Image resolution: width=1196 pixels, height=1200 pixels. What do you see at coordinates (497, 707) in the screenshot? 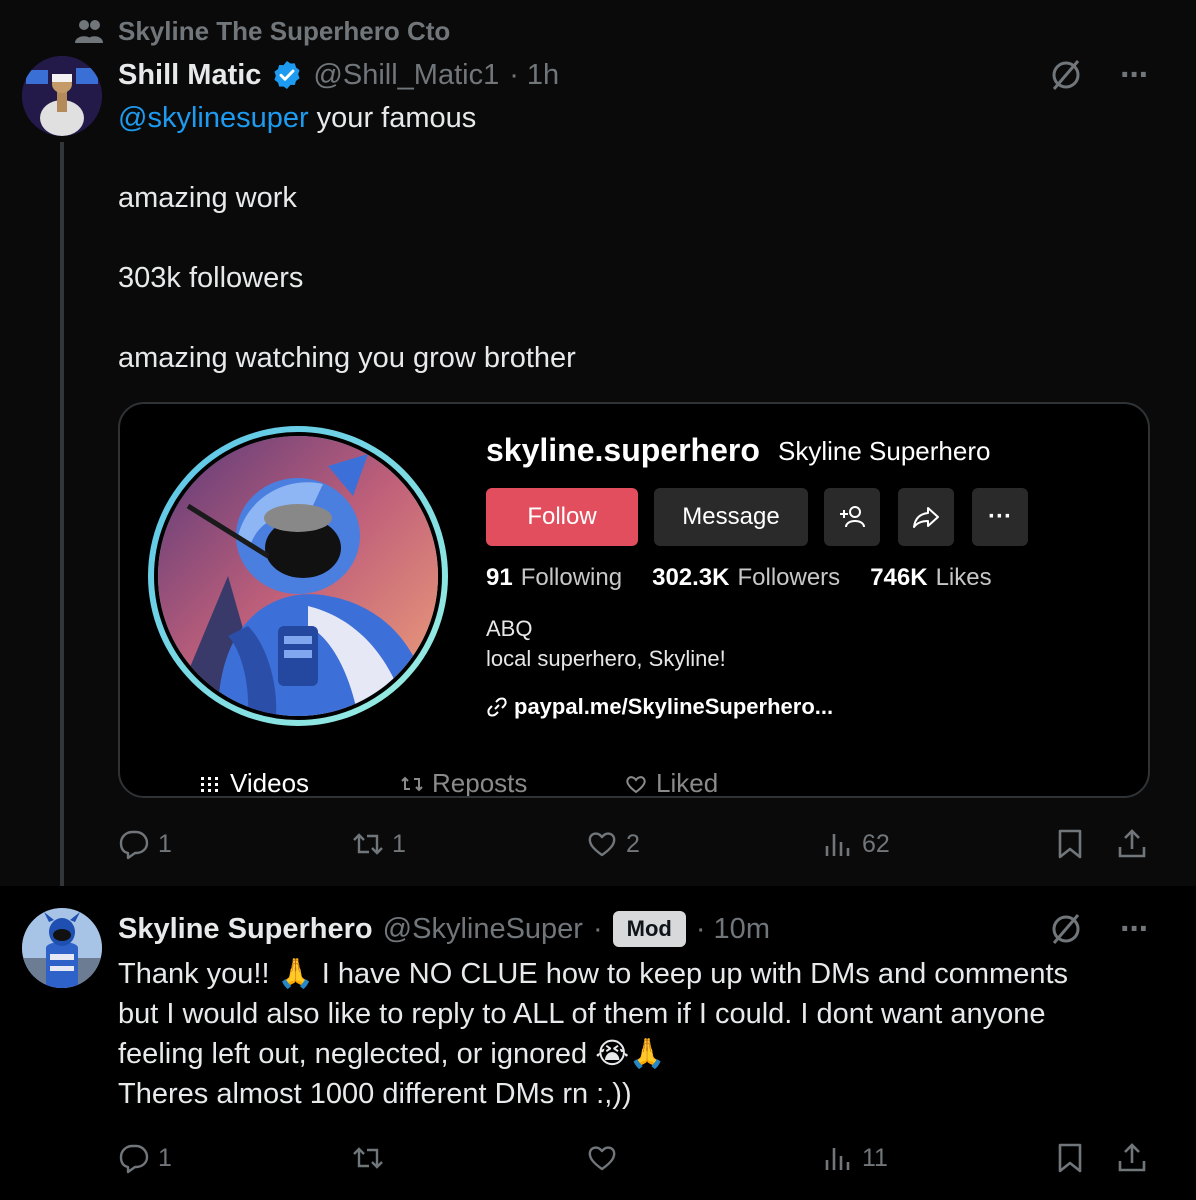
I see `link-icon` at bounding box center [497, 707].